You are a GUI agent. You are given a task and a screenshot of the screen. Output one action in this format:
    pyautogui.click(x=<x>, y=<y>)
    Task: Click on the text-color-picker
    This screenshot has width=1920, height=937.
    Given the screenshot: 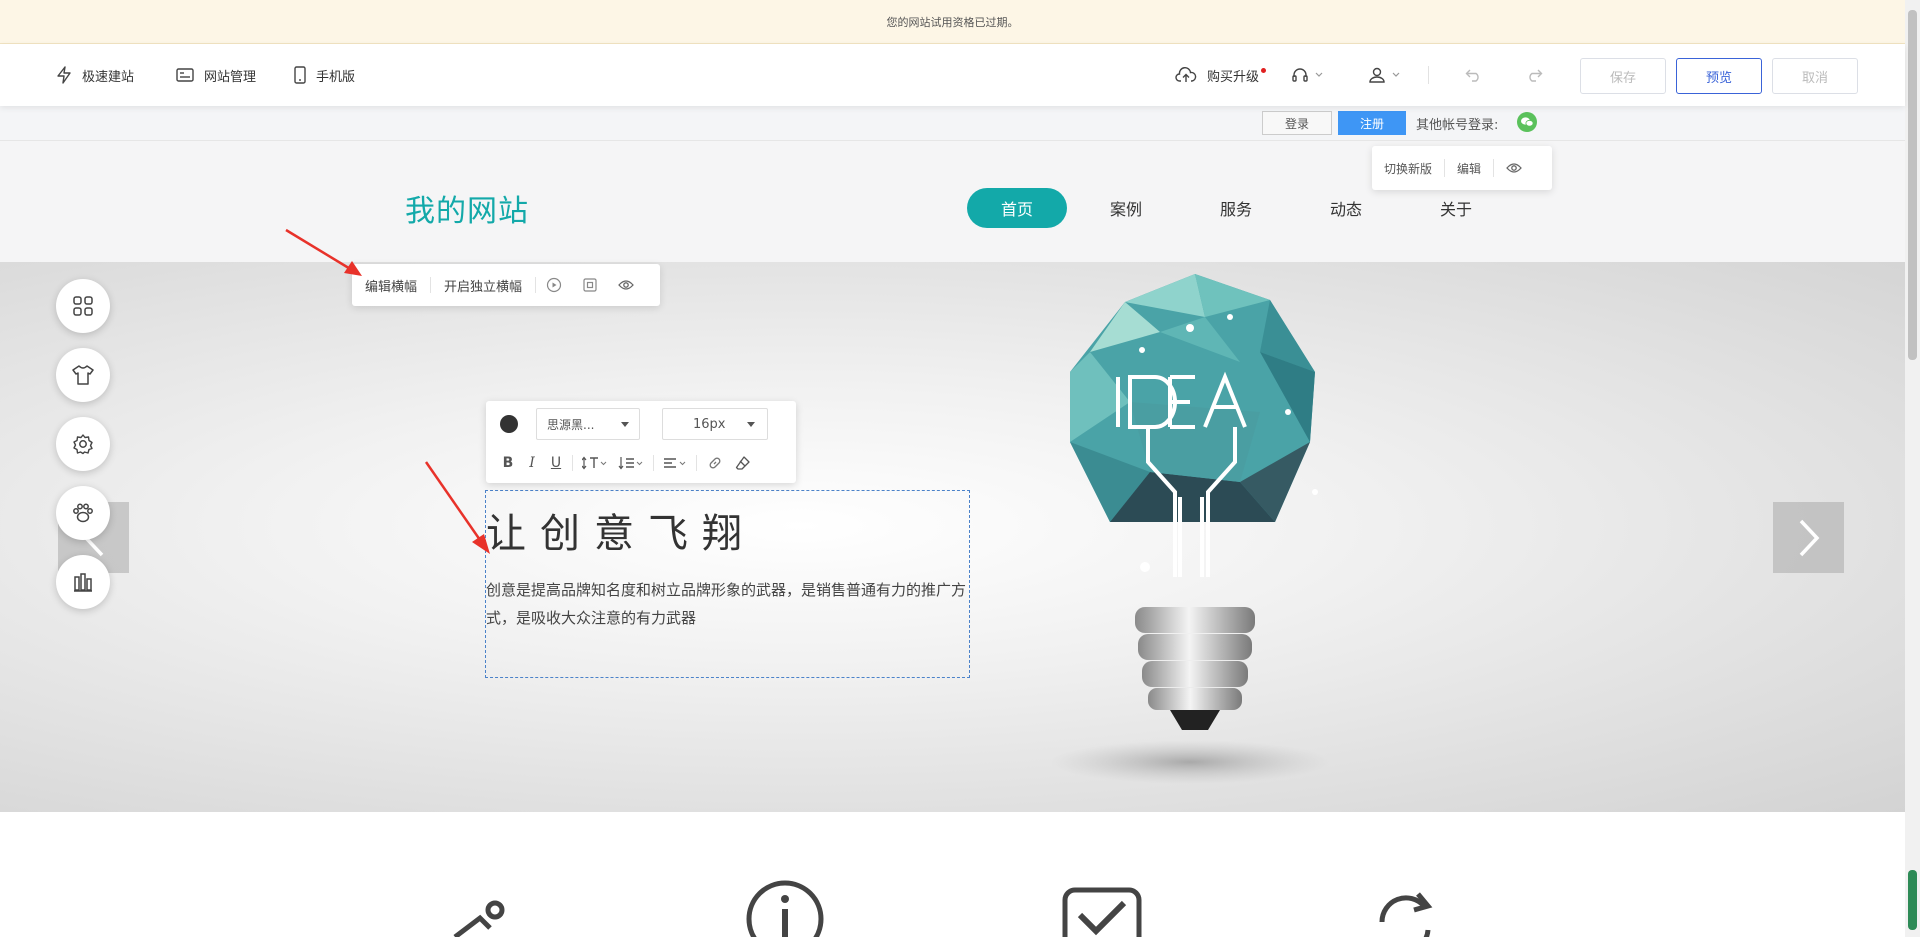 What is the action you would take?
    pyautogui.click(x=509, y=424)
    